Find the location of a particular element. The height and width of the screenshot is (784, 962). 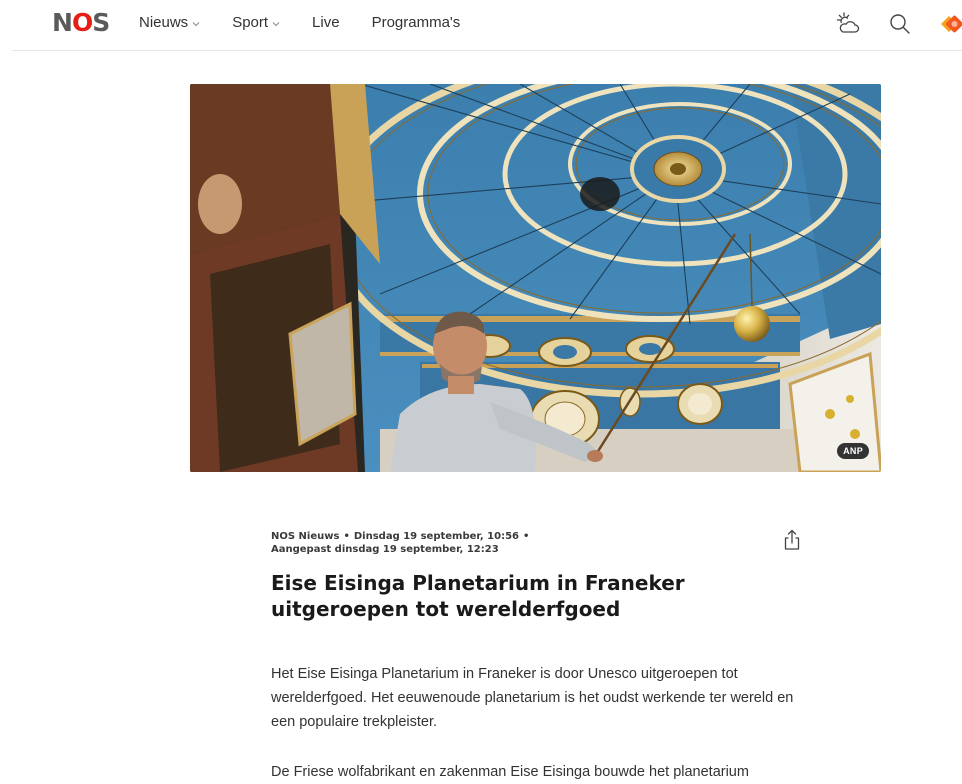

article-updated: Aangepast dinsdag 19 september, 12:23 is located at coordinates (385, 549).